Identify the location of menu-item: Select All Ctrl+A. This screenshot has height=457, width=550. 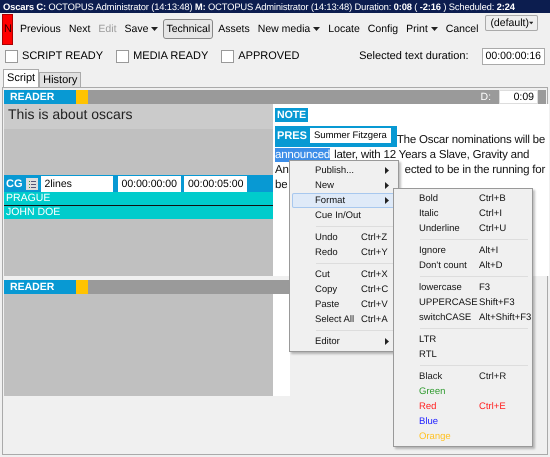
(344, 319).